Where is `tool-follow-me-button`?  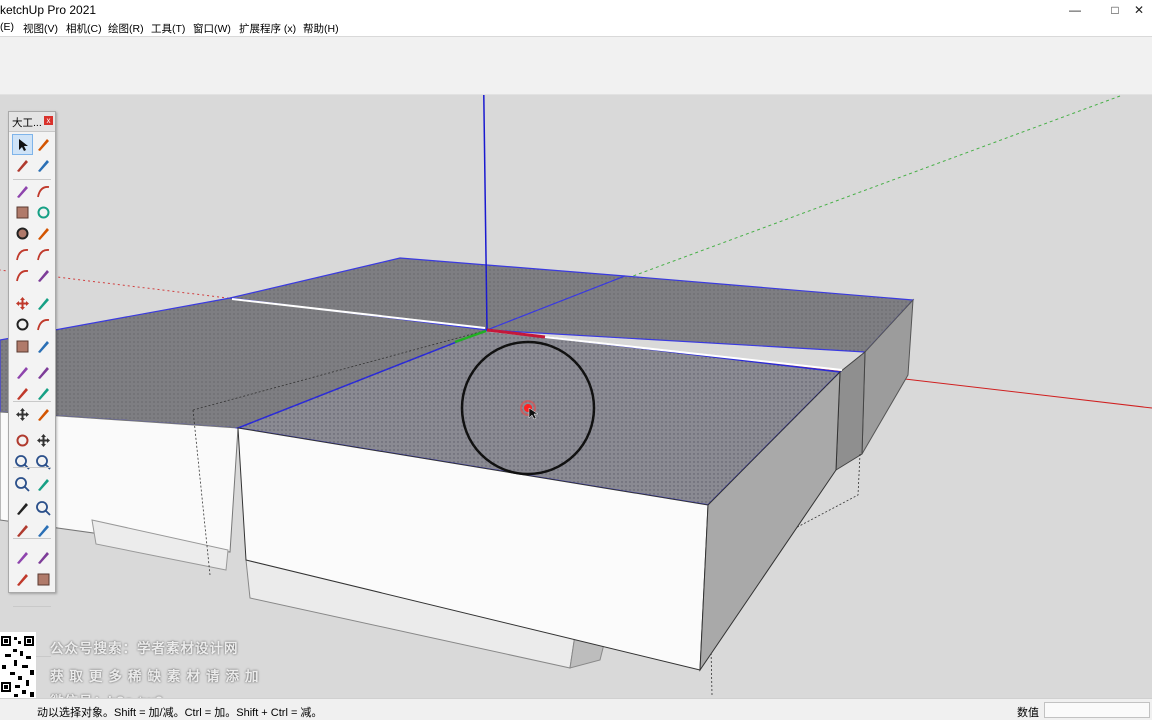 tool-follow-me-button is located at coordinates (43, 324).